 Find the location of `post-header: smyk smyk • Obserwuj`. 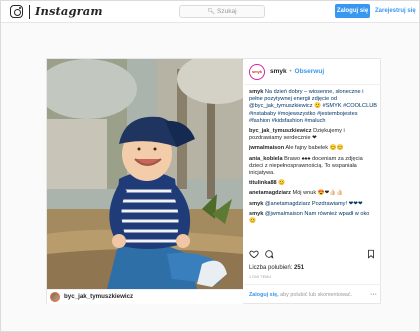

post-header: smyk smyk • Obserwuj is located at coordinates (312, 72).